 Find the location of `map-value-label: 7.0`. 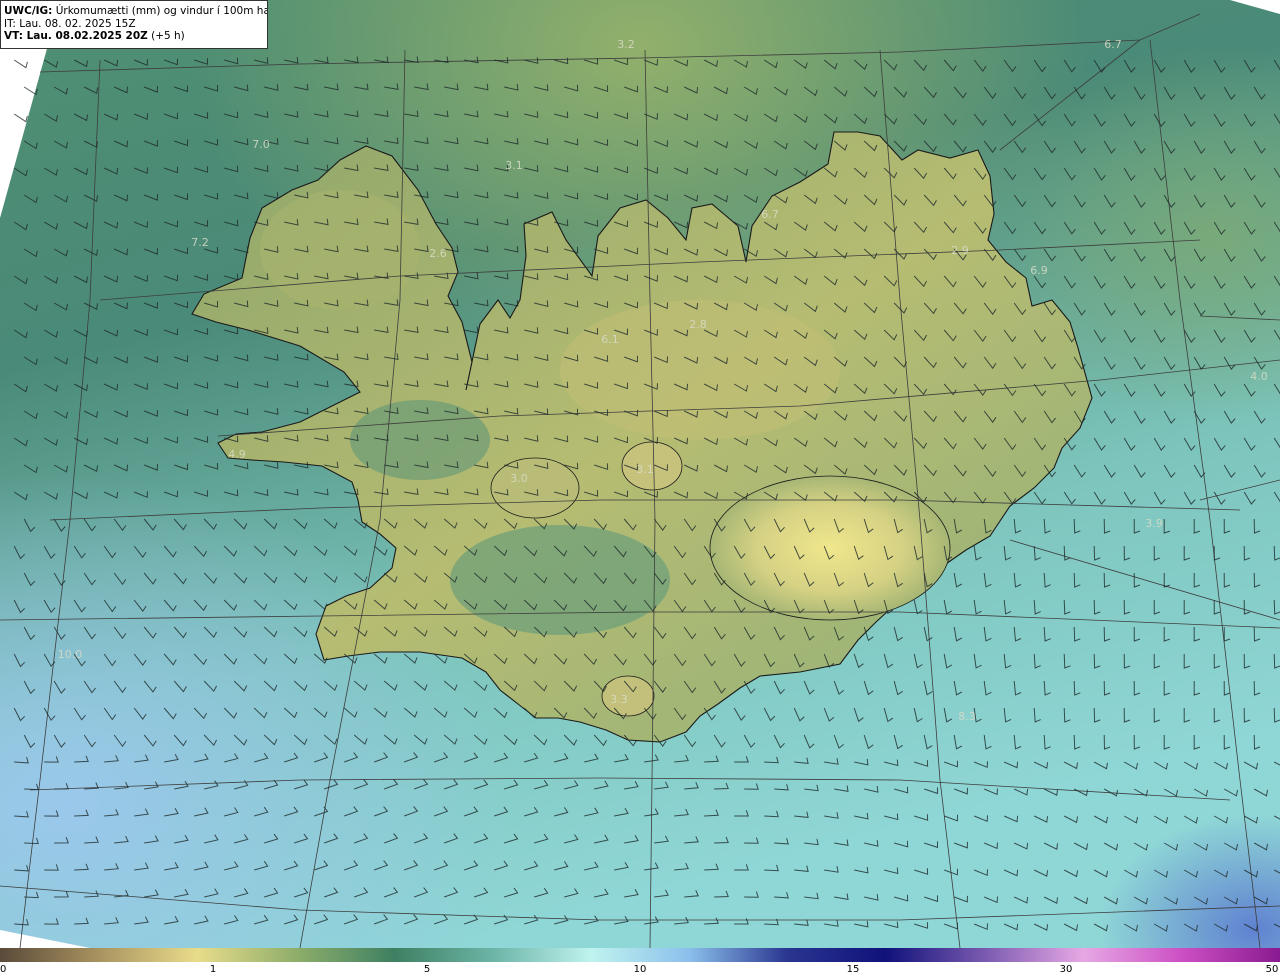

map-value-label: 7.0 is located at coordinates (261, 144).